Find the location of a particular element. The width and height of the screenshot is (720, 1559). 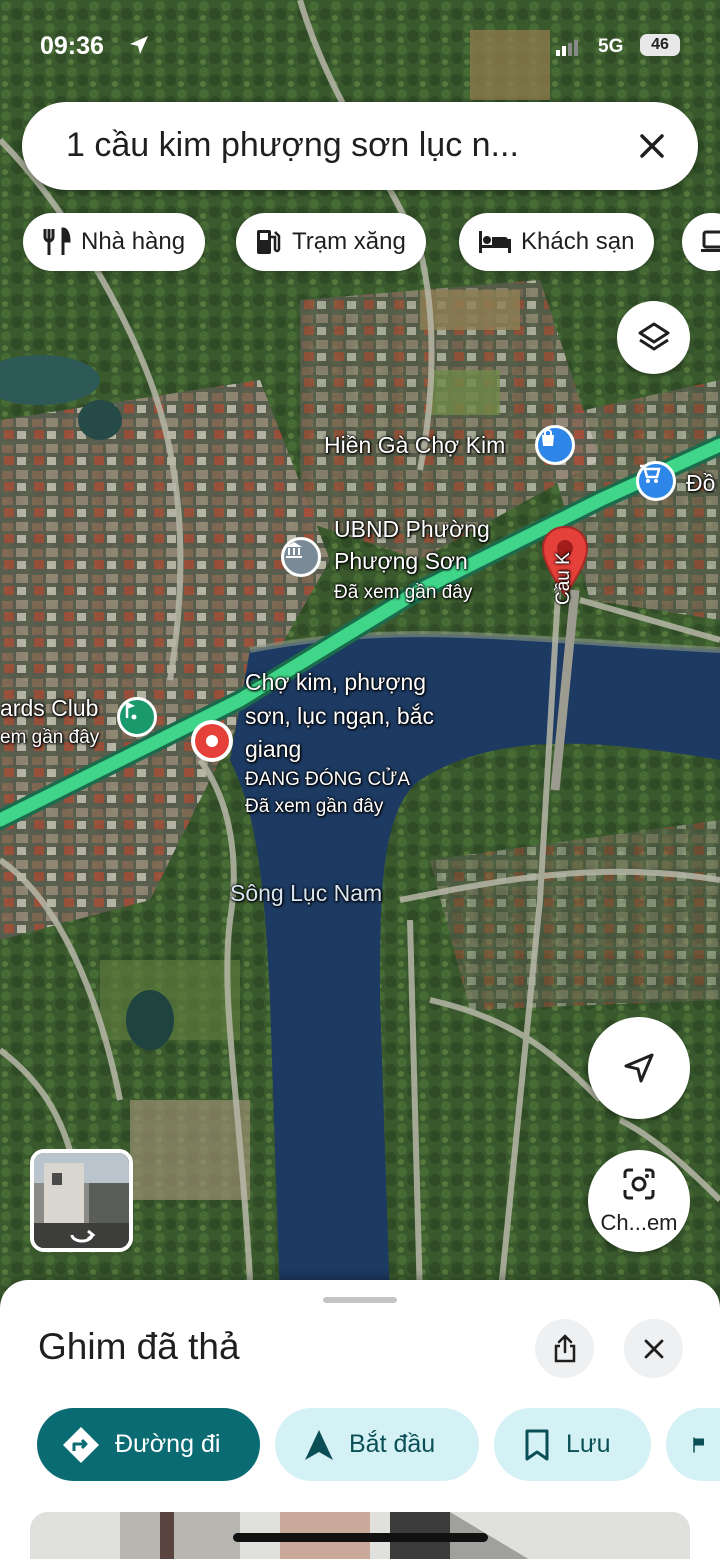

map-label-do-partial: Đồ is located at coordinates (700, 483).